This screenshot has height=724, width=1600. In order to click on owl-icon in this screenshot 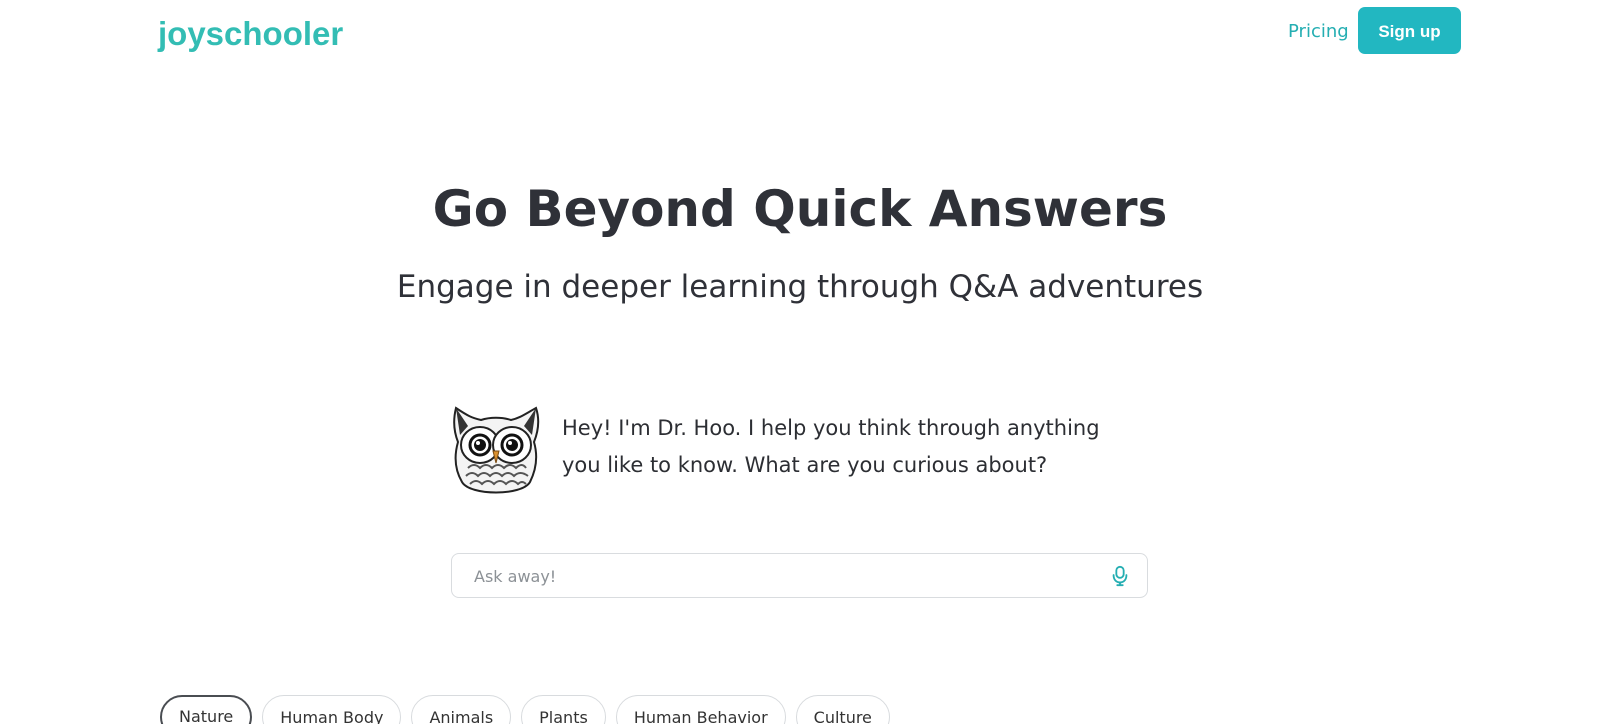, I will do `click(496, 450)`.